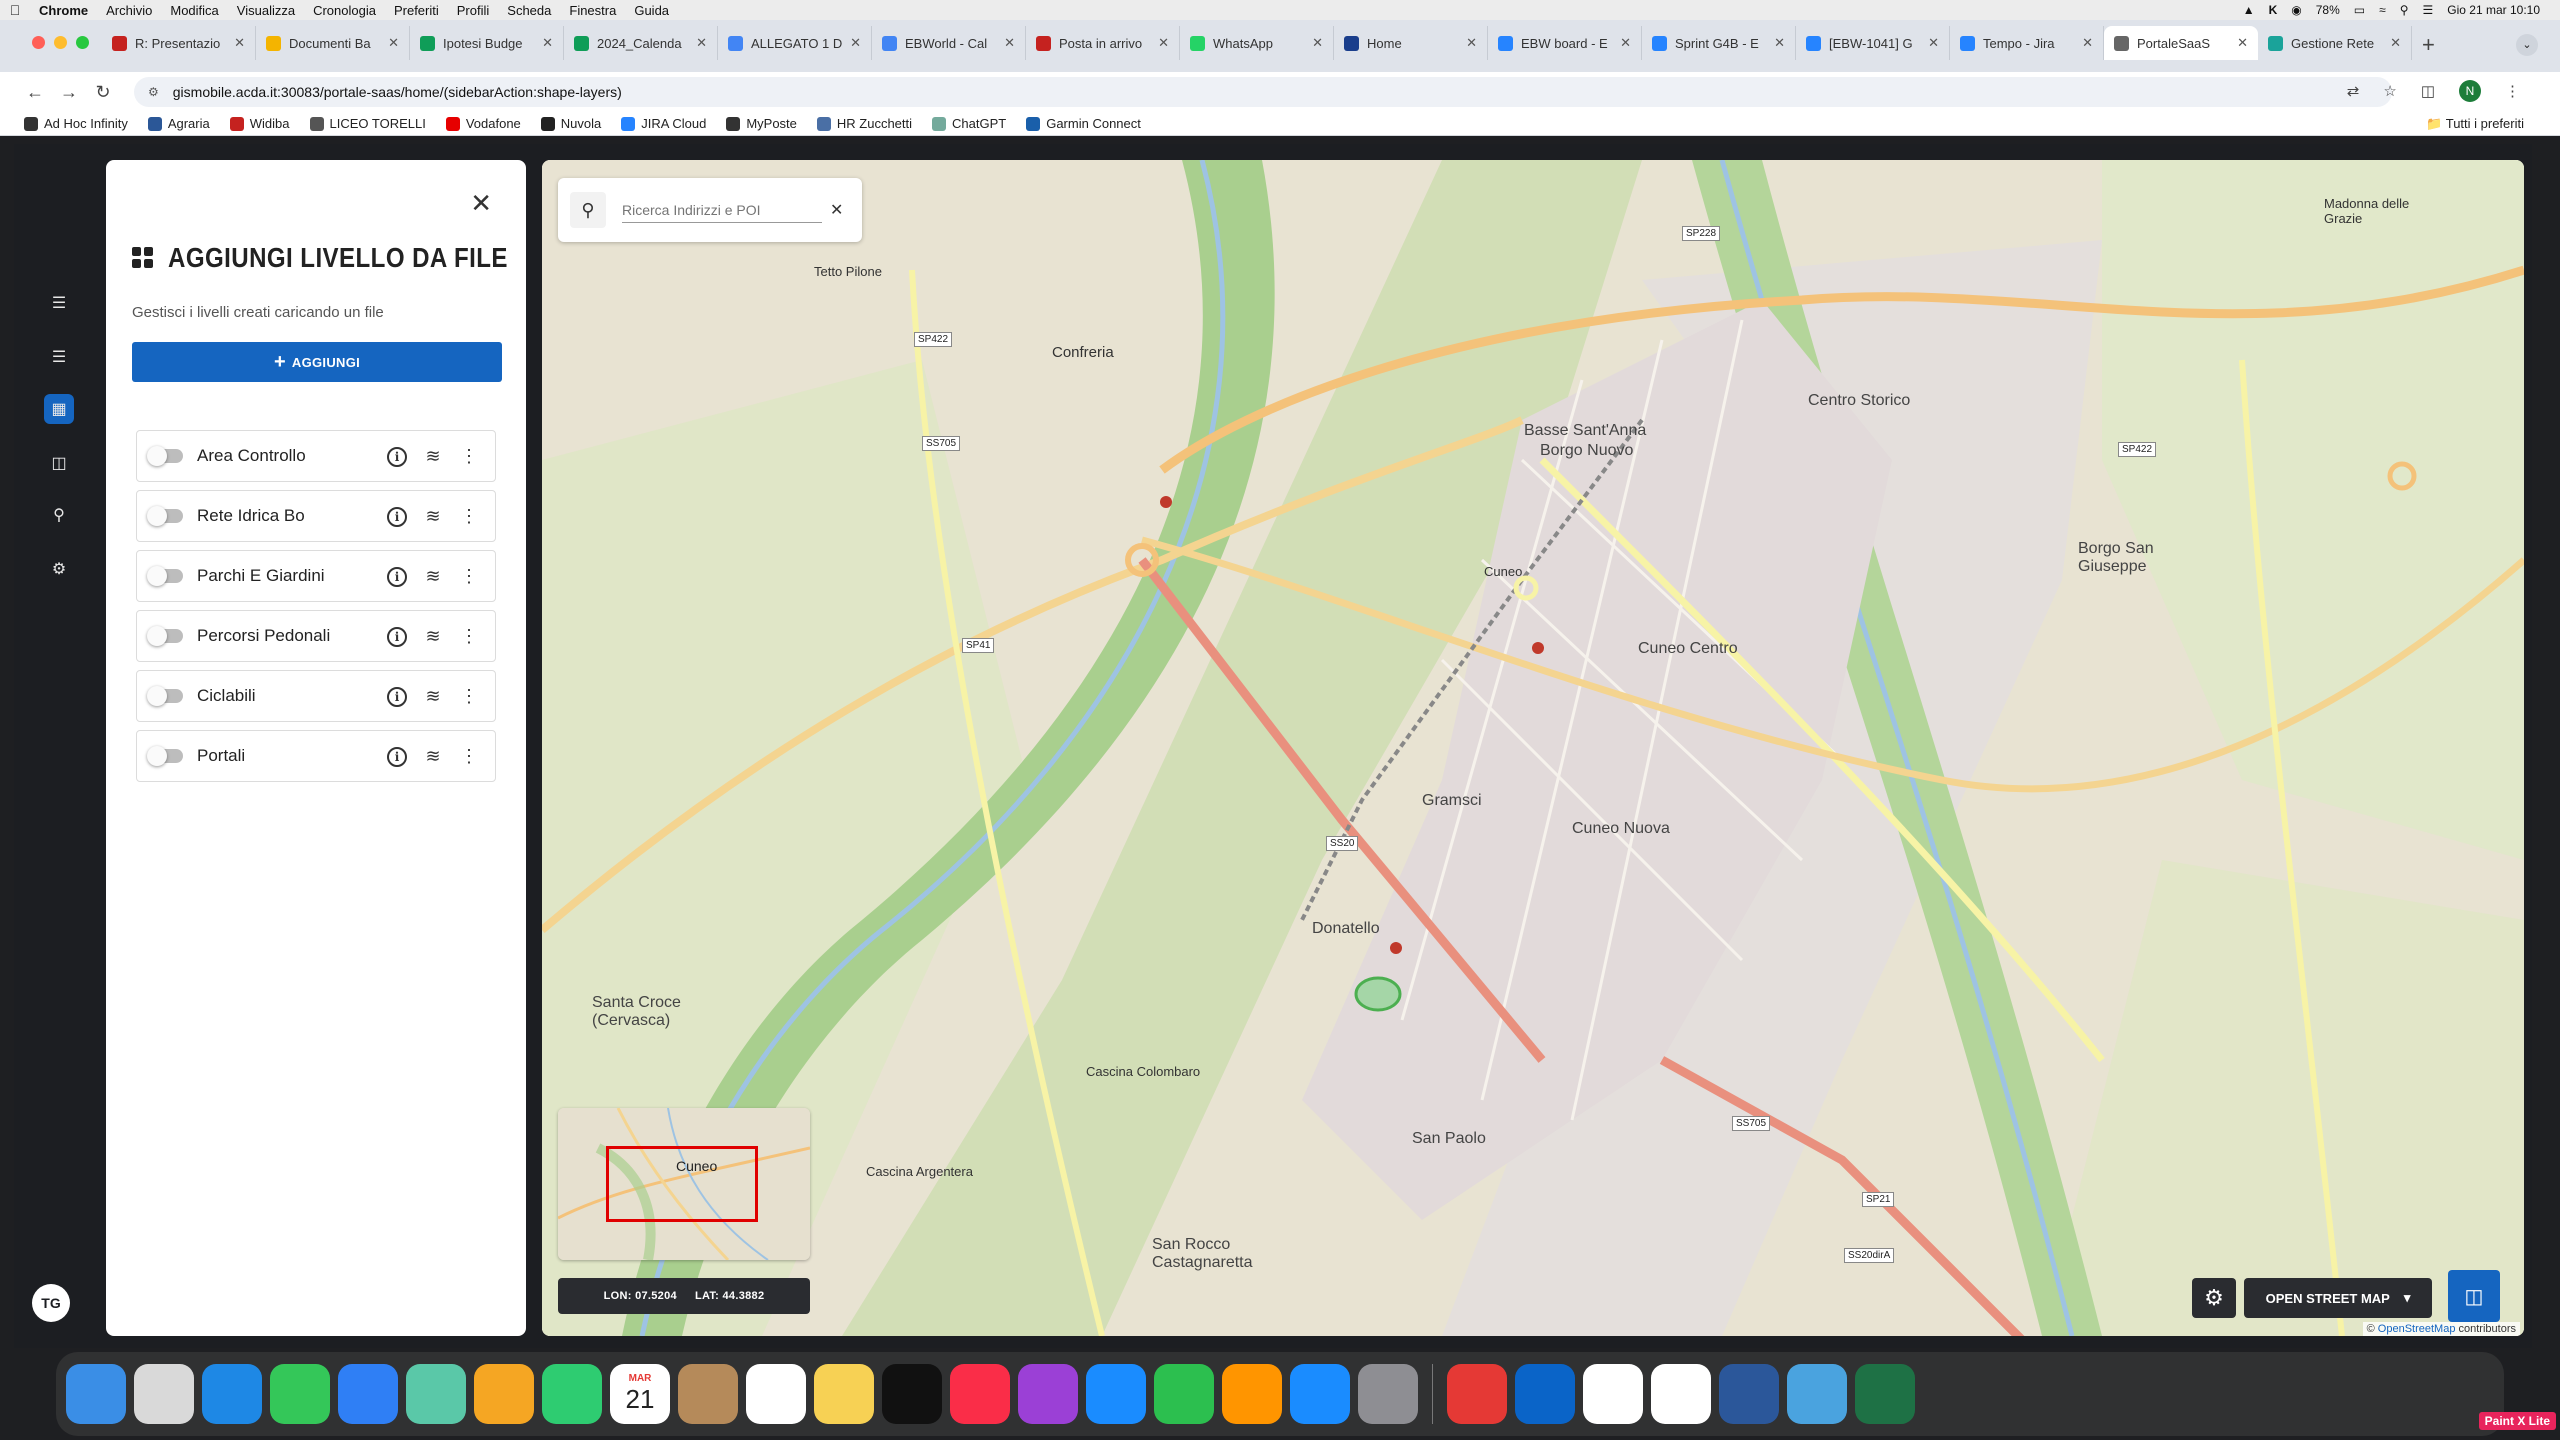 The image size is (2560, 1440). I want to click on bookmark-item: JIRA Cloud, so click(663, 123).